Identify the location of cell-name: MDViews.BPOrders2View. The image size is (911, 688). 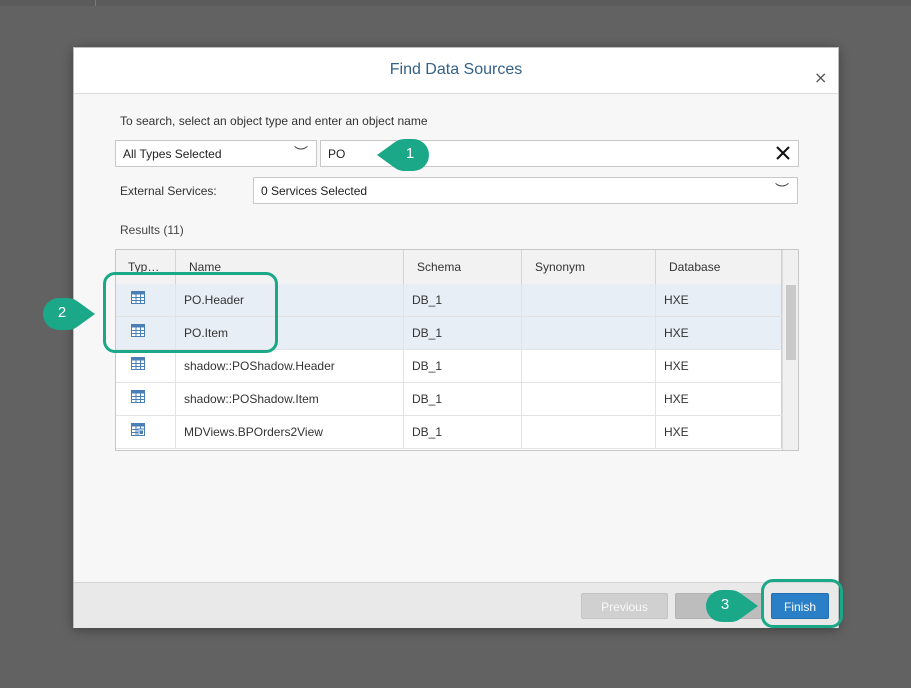
(290, 432).